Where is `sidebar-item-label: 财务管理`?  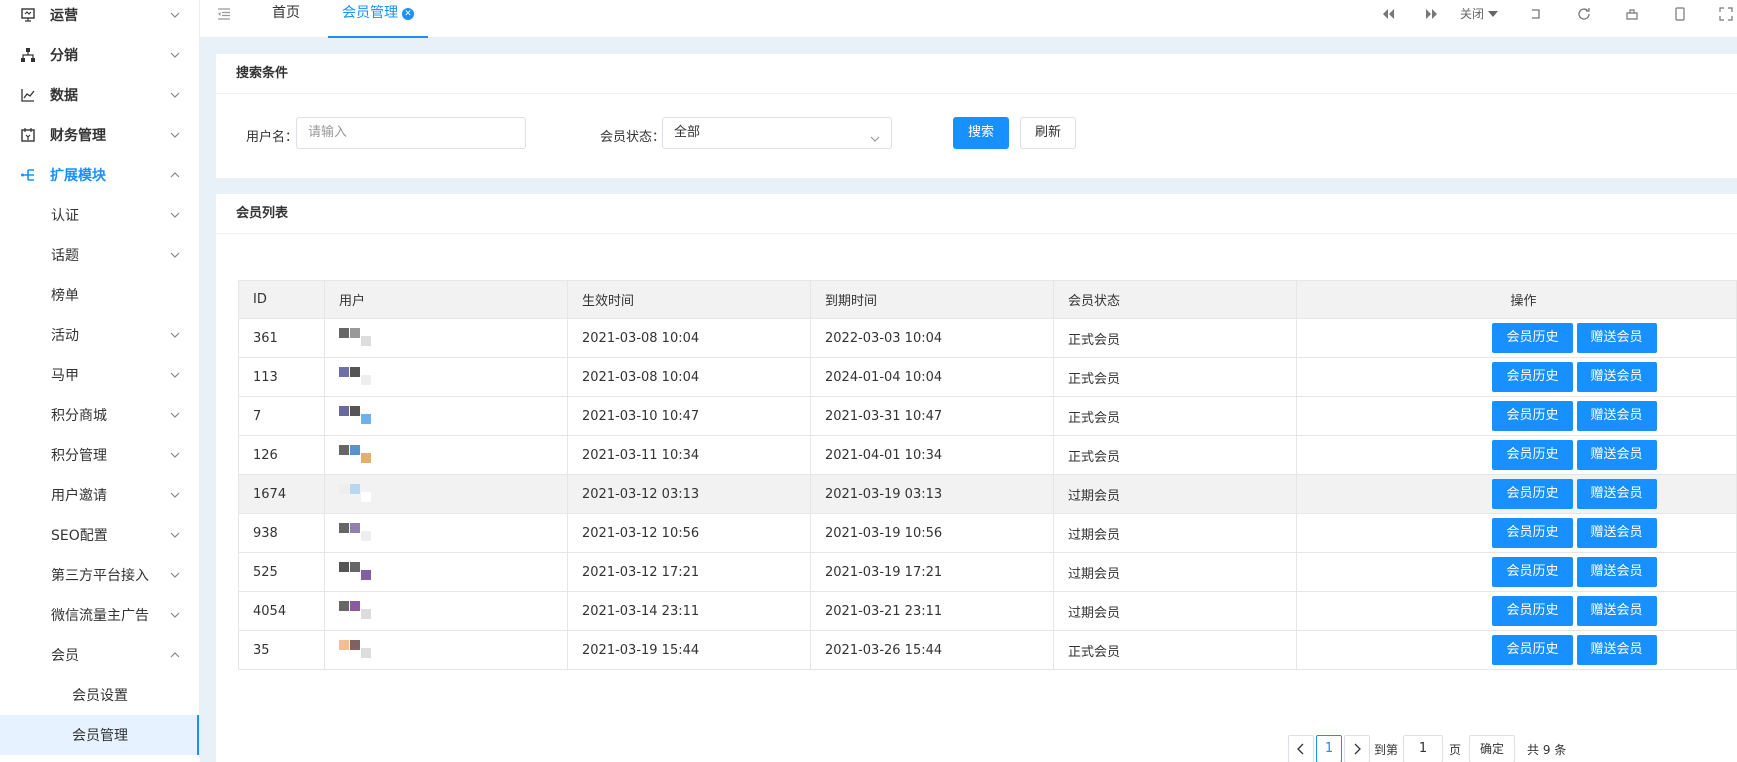
sidebar-item-label: 财务管理 is located at coordinates (78, 136).